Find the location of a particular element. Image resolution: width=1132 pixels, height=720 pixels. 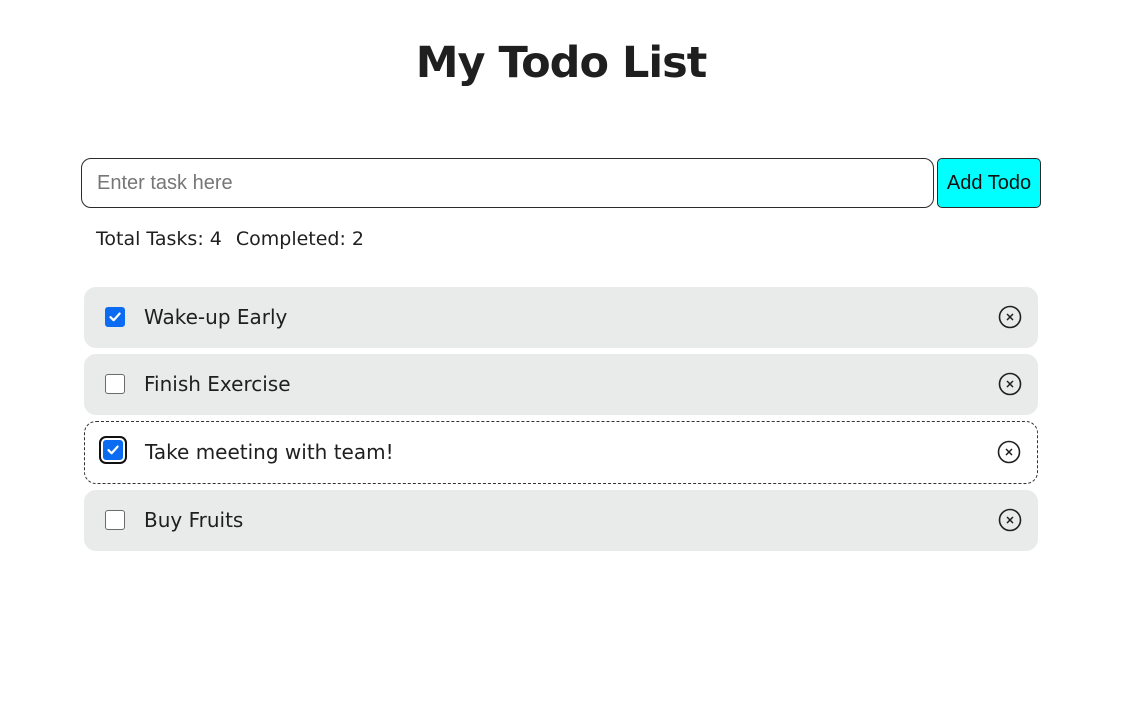

task-input is located at coordinates (507, 183).